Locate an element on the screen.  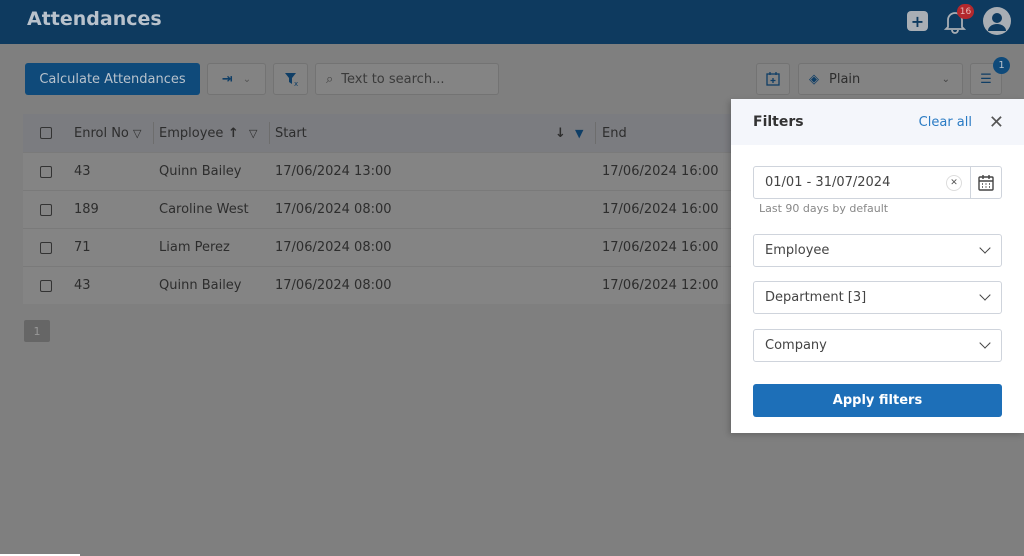
calendar-icon is located at coordinates (986, 182).